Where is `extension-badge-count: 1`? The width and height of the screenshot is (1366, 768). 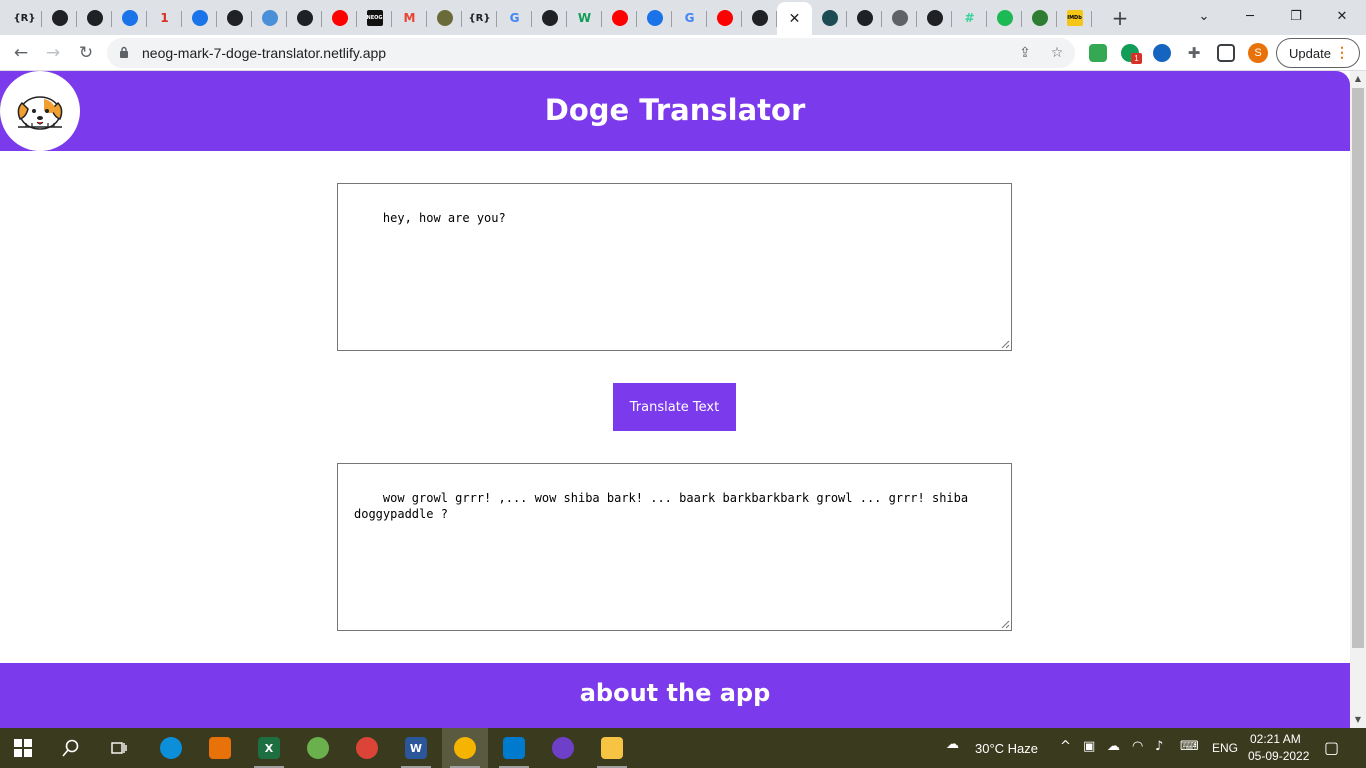
extension-badge-count: 1 is located at coordinates (1136, 58).